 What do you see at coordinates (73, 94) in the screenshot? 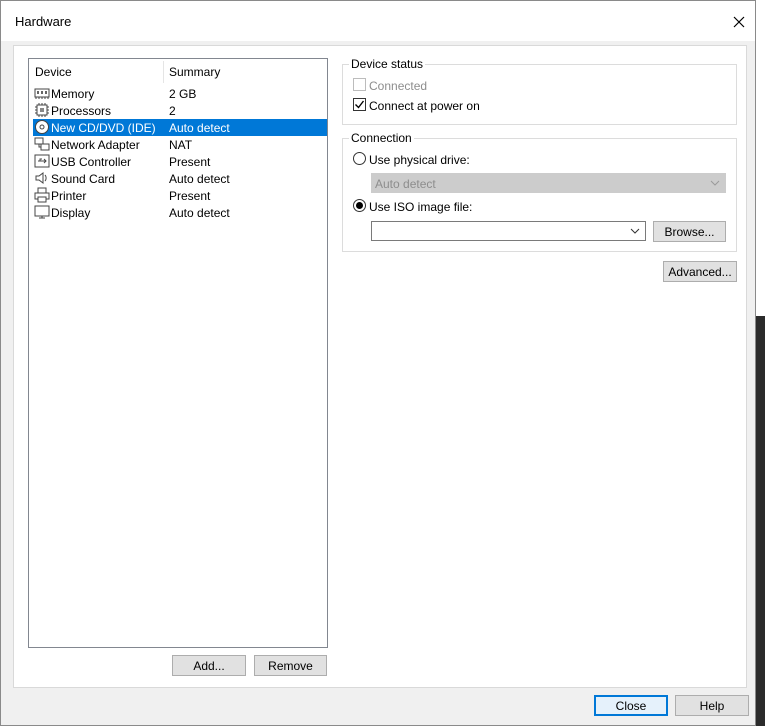
I see `device-name: Memory` at bounding box center [73, 94].